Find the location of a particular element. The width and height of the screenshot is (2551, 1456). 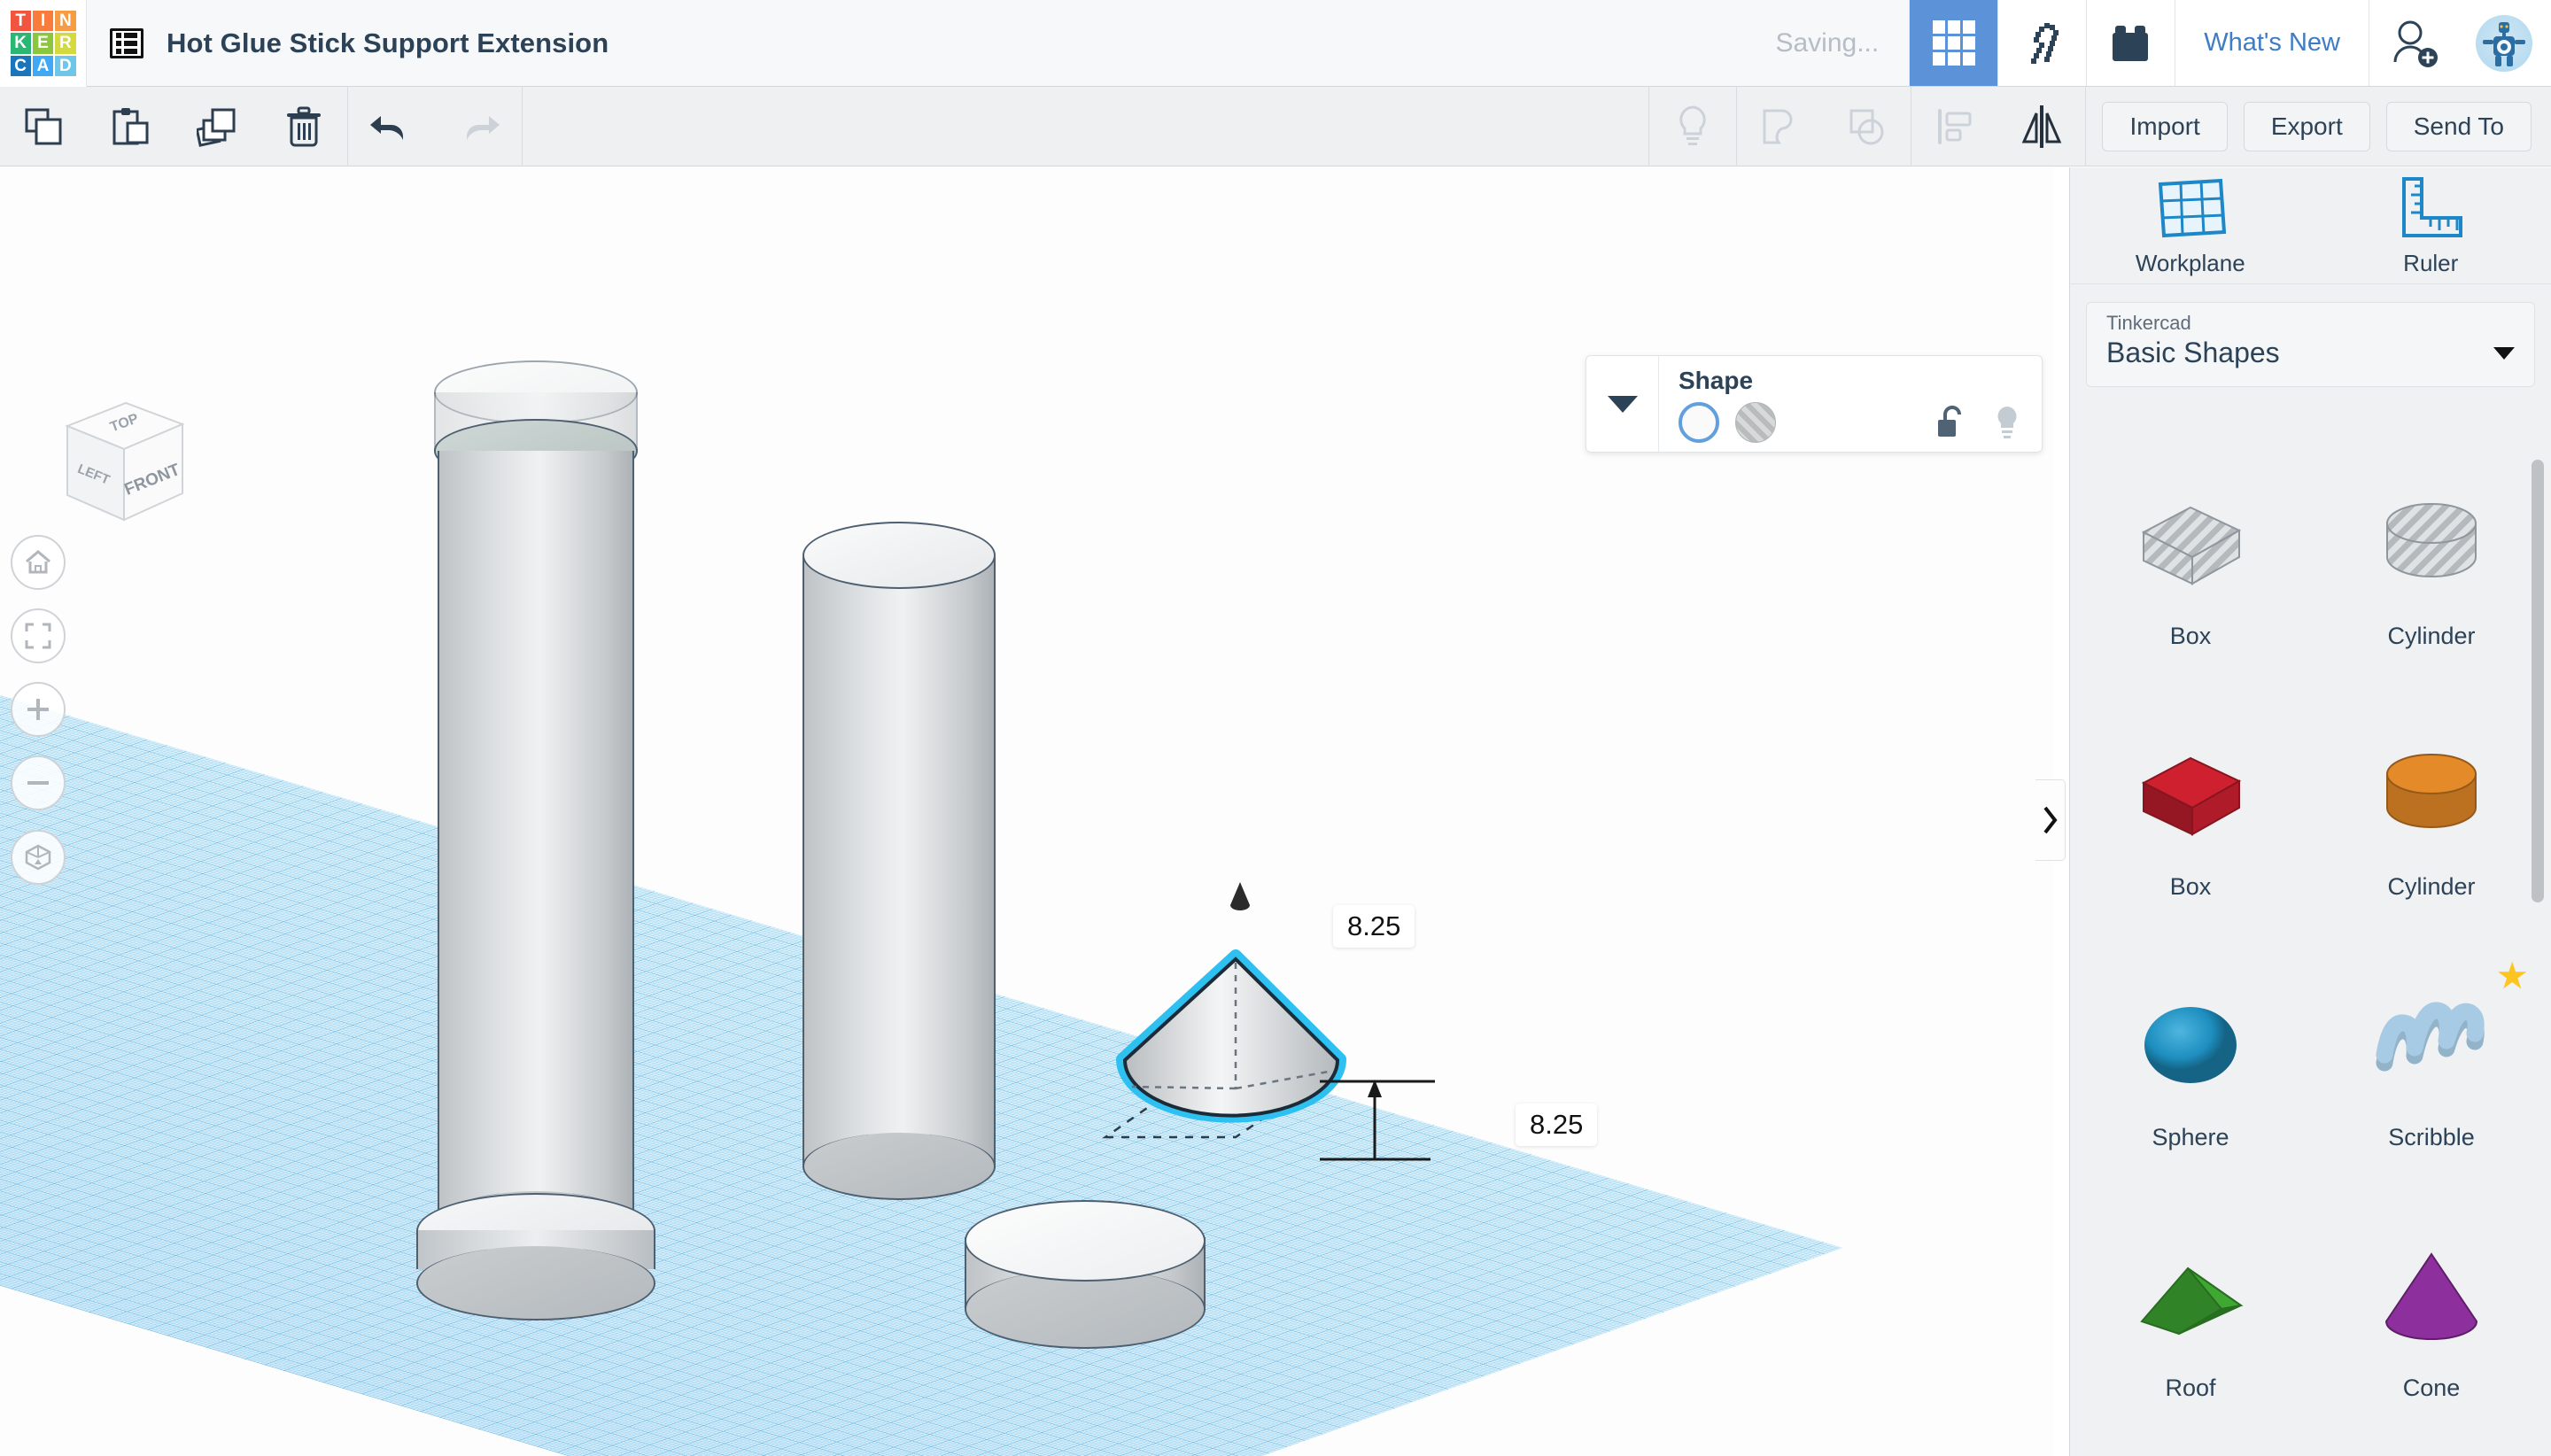

ruler-tool-label: Ruler is located at coordinates (2431, 263).